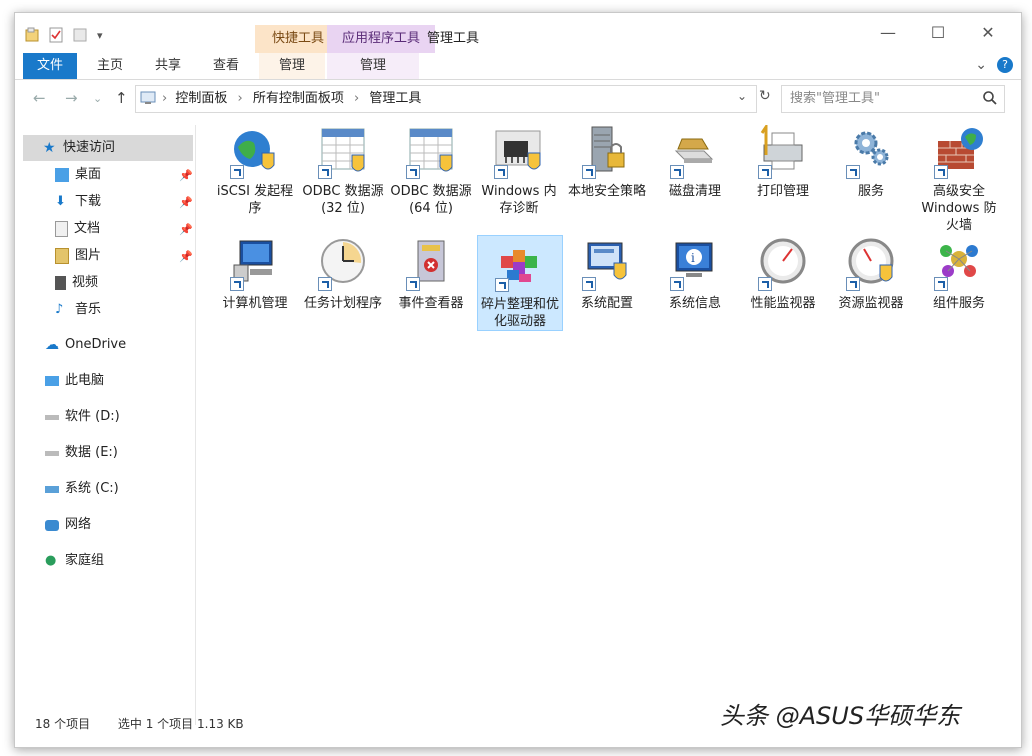  Describe the element at coordinates (1005, 65) in the screenshot. I see `help-icon: ?` at that location.